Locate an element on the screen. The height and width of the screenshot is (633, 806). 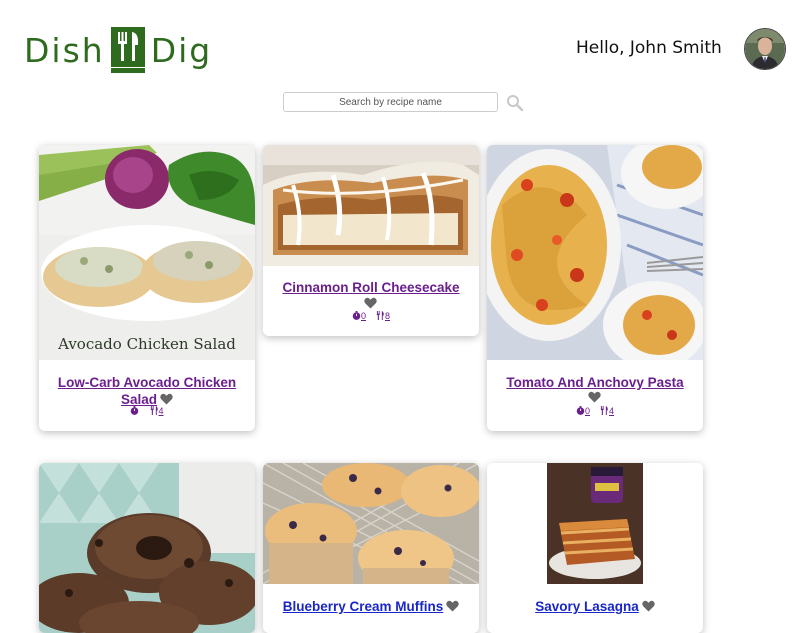
recipe-title: Cinnamon Roll Cheesecake is located at coordinates (370, 287).